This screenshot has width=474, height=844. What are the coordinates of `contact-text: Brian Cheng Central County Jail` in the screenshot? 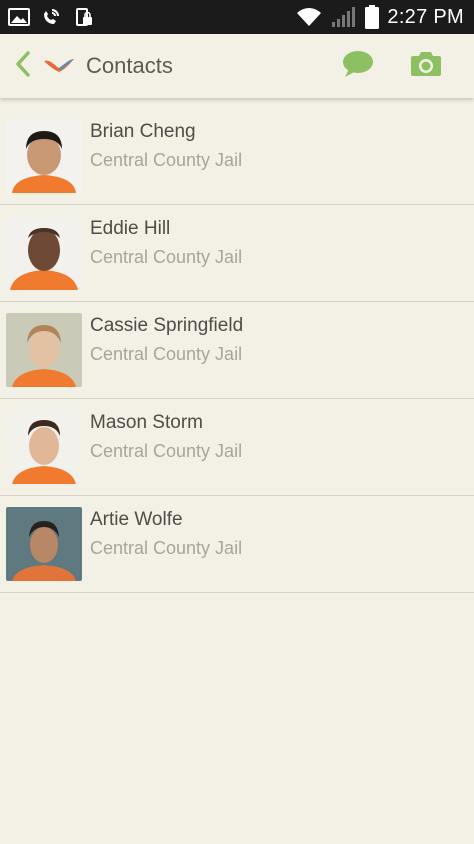 It's located at (166, 146).